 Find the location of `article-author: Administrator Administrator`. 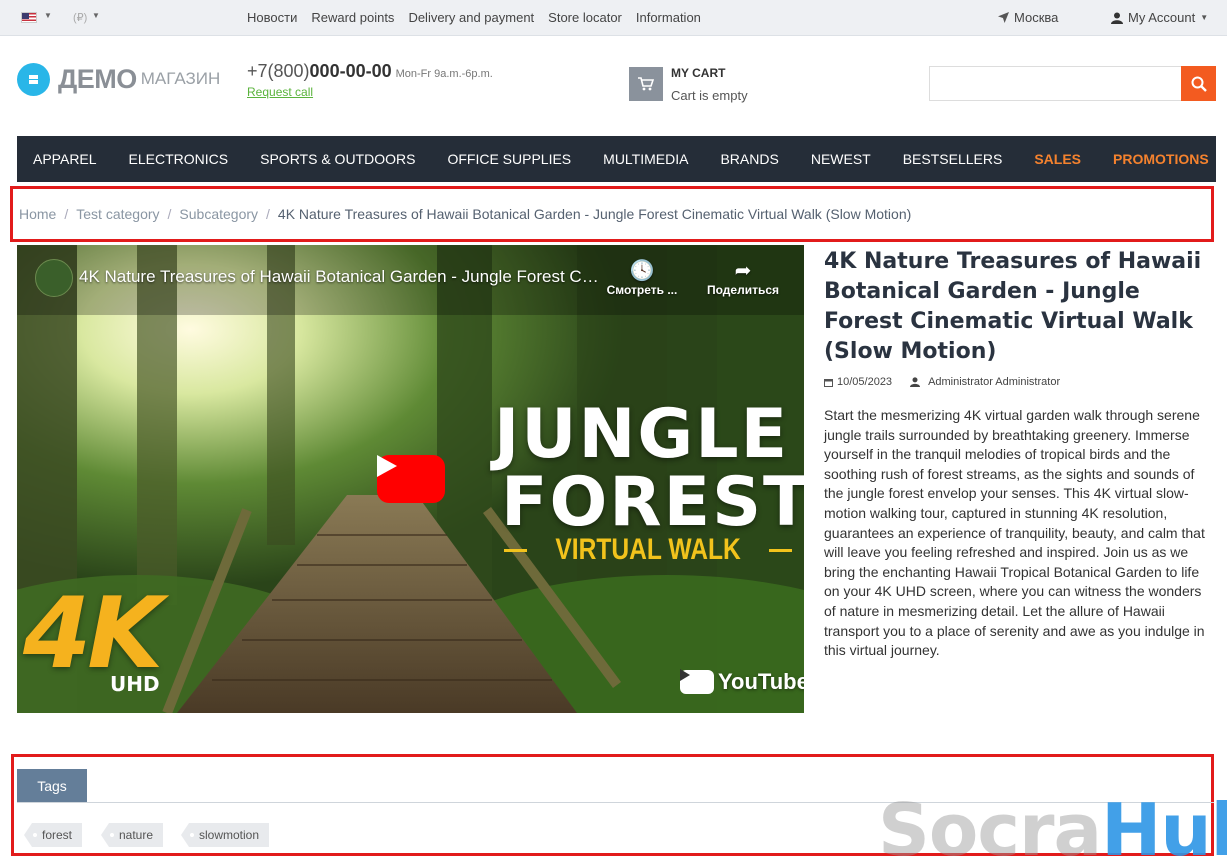

article-author: Administrator Administrator is located at coordinates (994, 382).